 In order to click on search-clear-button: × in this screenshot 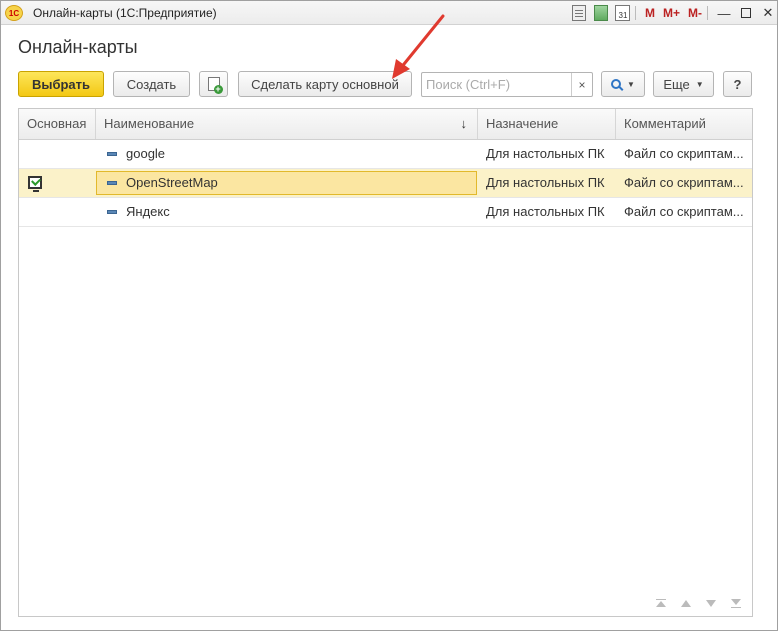, I will do `click(581, 84)`.